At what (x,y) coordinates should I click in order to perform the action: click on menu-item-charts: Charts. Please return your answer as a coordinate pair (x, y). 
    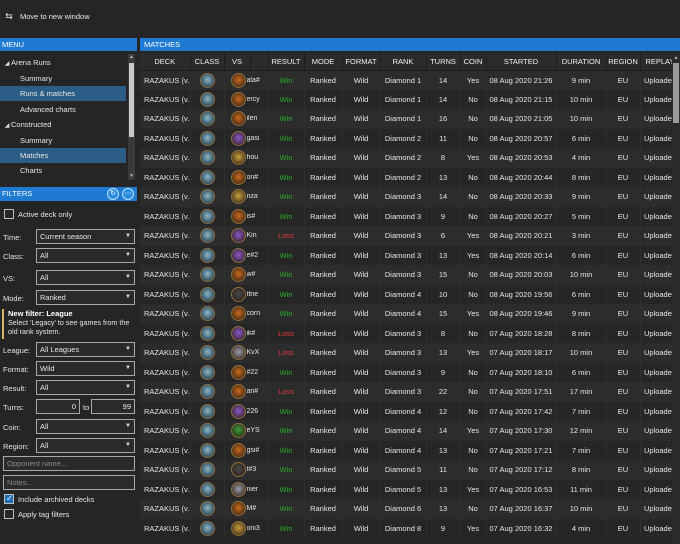
    Looking at the image, I should click on (63, 170).